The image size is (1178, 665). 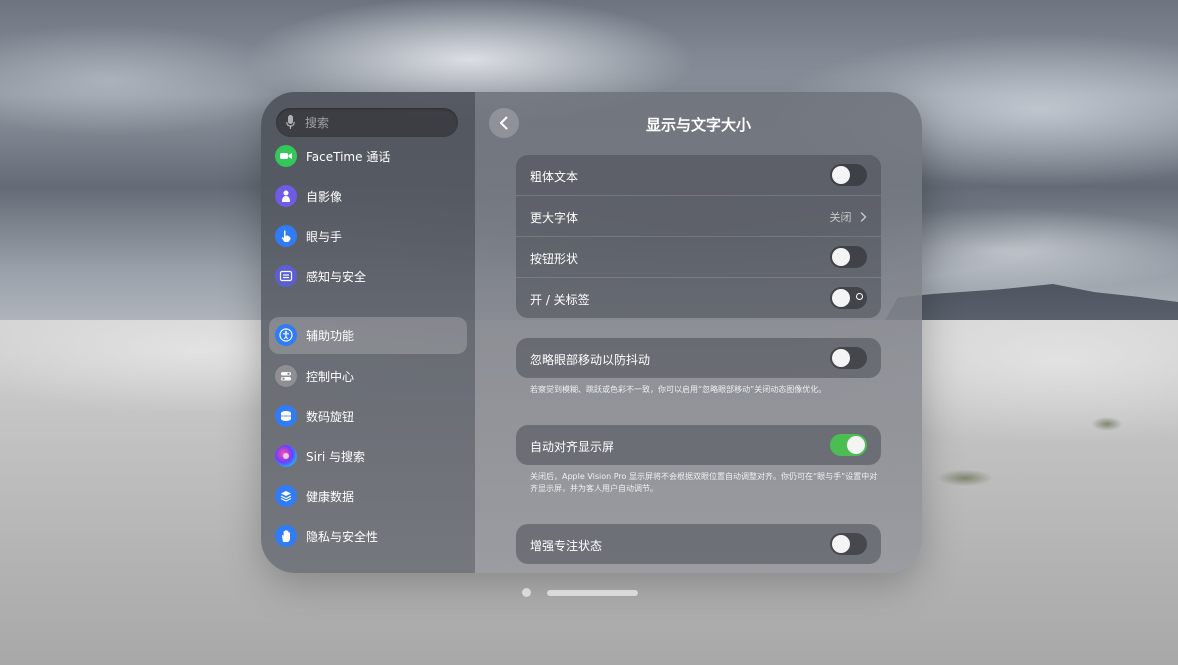 What do you see at coordinates (330, 417) in the screenshot?
I see `sidebar-item-label: 数码旋钮` at bounding box center [330, 417].